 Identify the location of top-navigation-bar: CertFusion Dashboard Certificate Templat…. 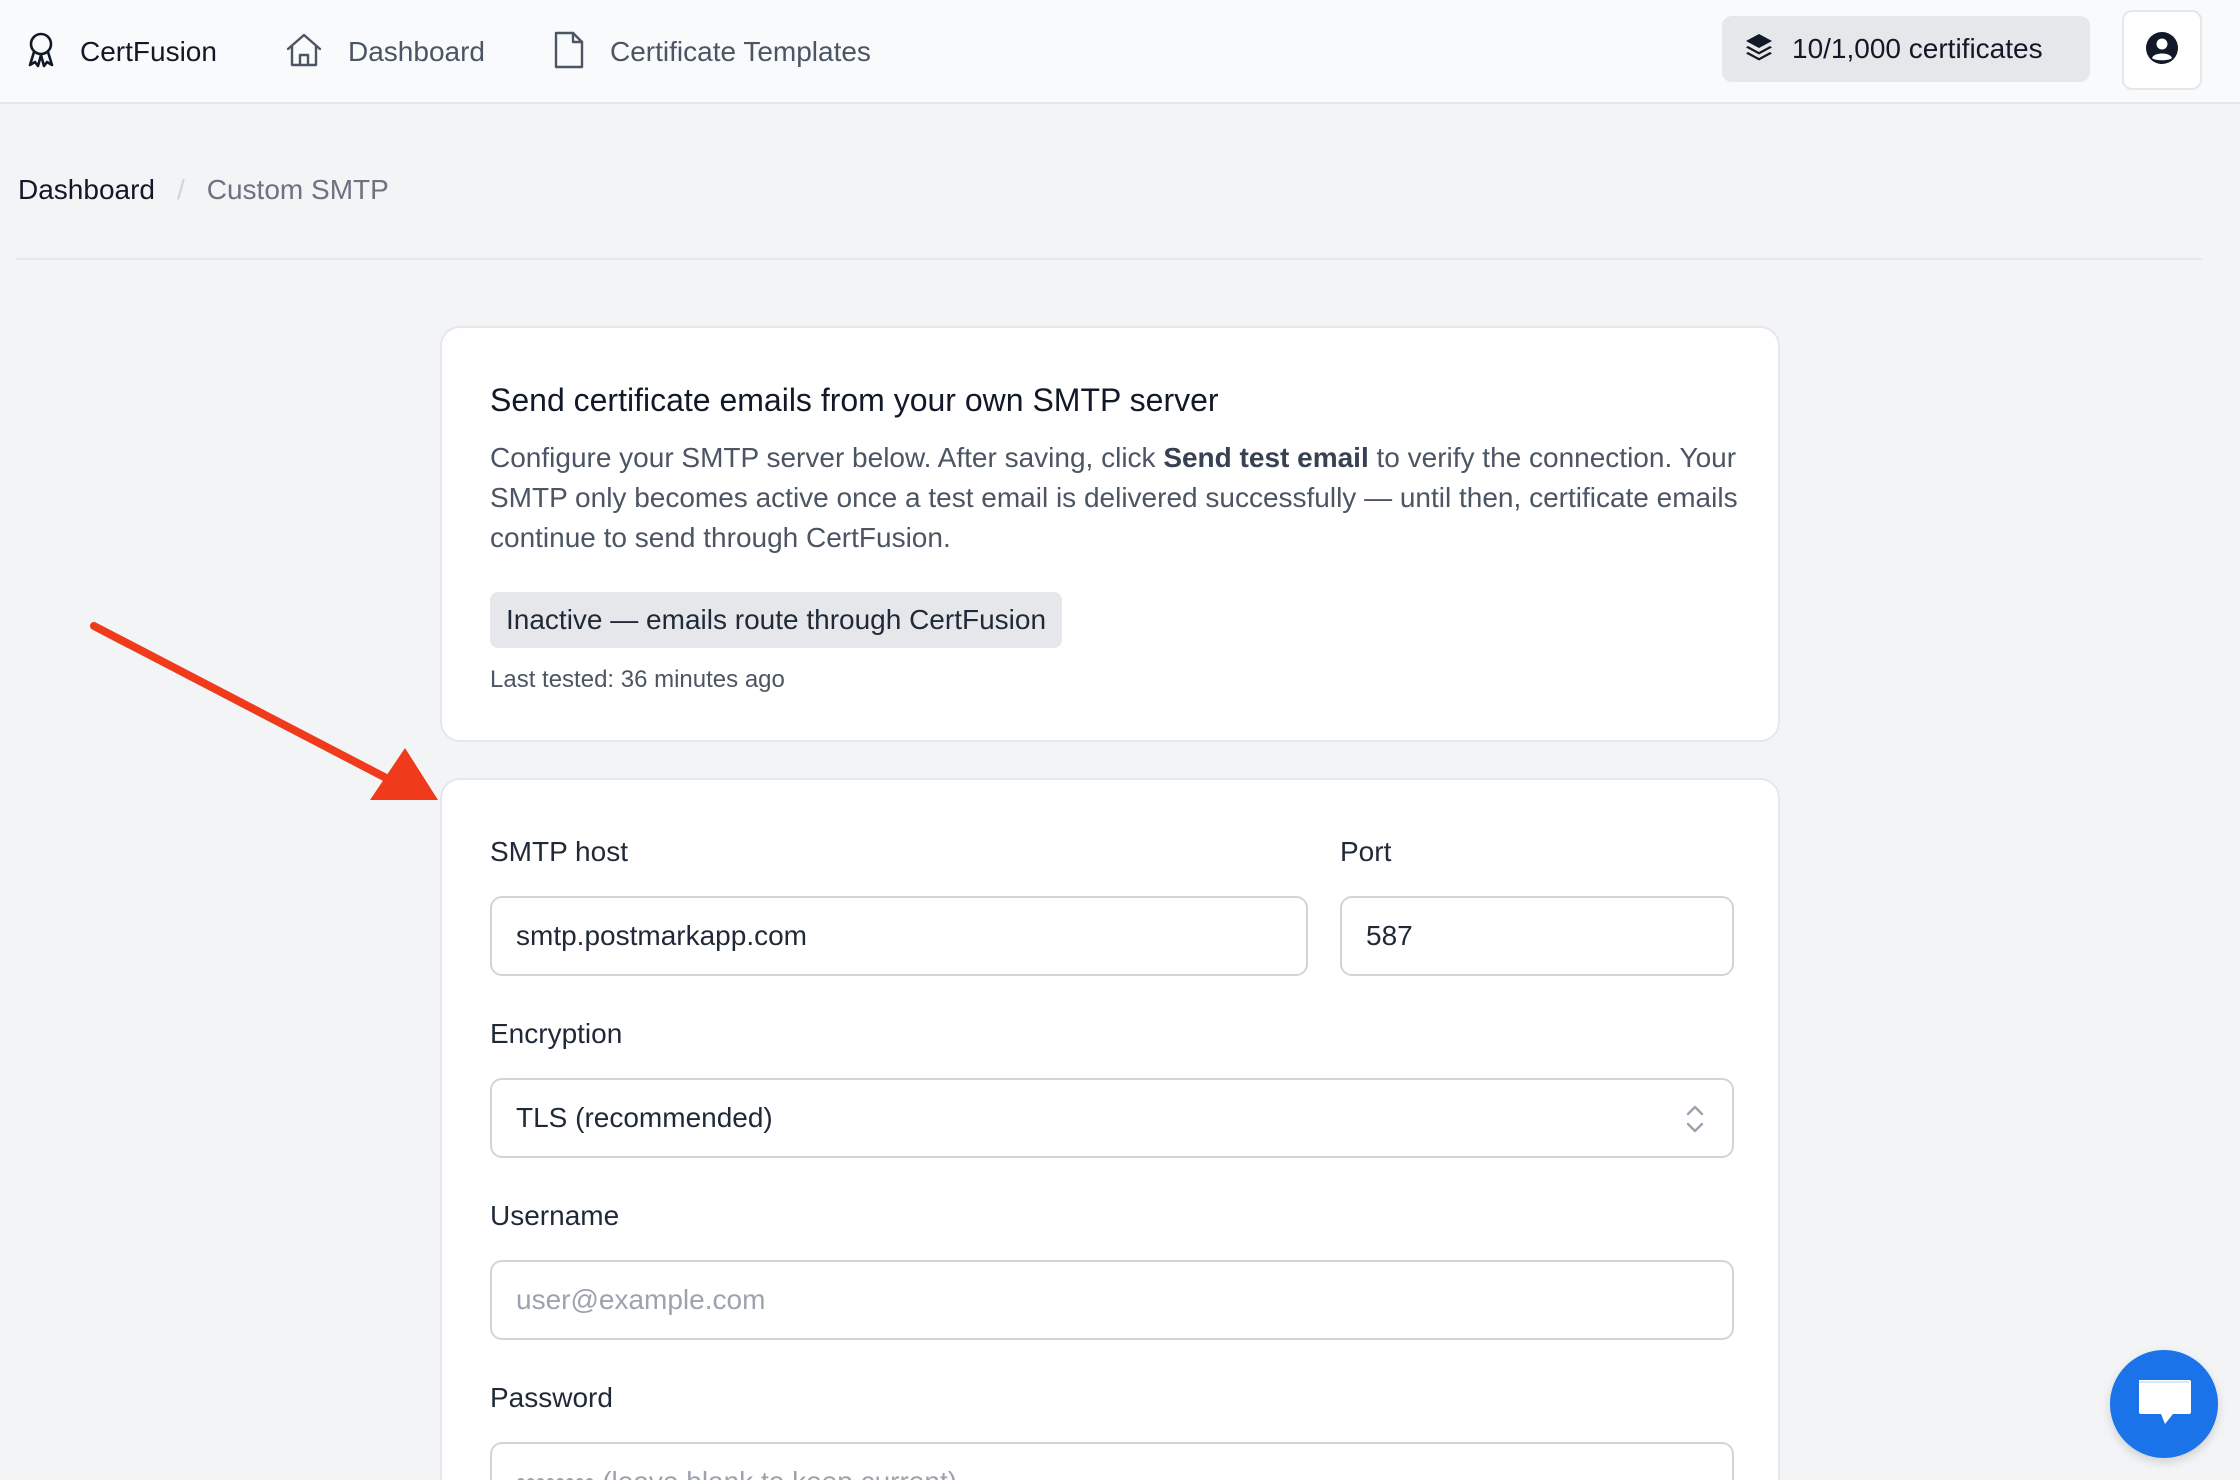
(1120, 52).